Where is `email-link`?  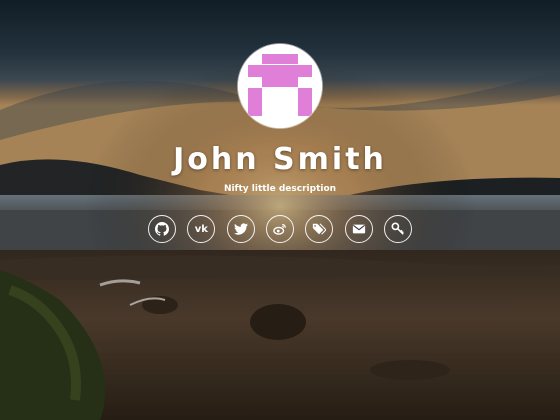
email-link is located at coordinates (358, 229).